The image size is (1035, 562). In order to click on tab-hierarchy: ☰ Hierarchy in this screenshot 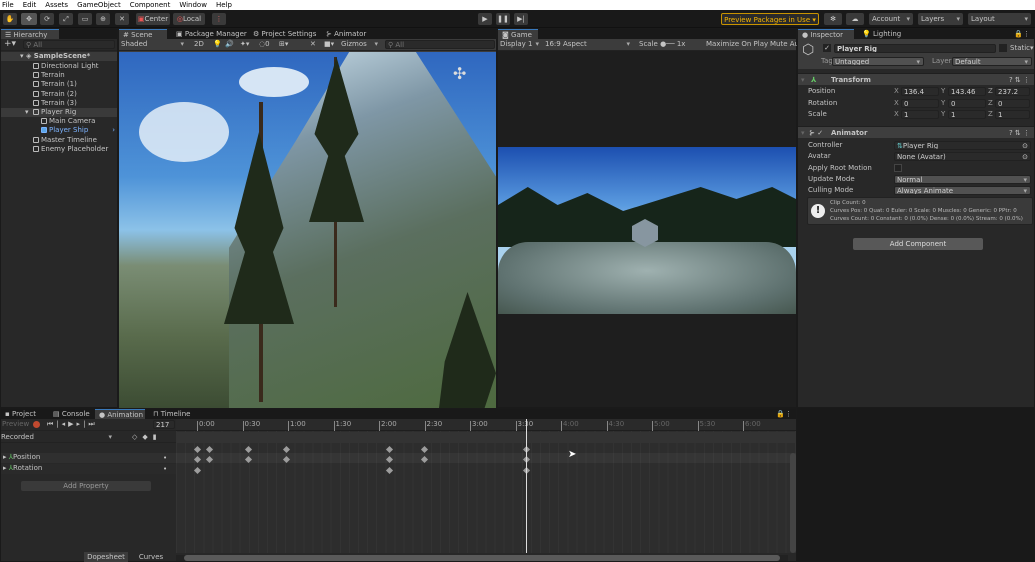, I will do `click(30, 34)`.